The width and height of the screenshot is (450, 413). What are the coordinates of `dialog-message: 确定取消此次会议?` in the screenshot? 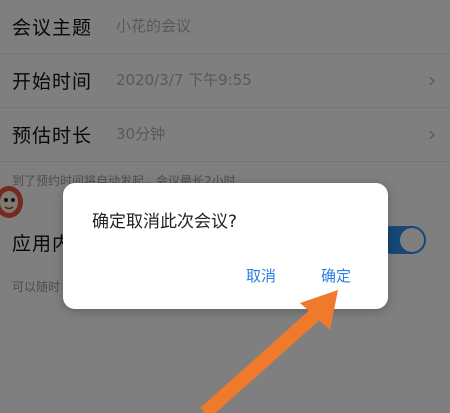 It's located at (165, 222).